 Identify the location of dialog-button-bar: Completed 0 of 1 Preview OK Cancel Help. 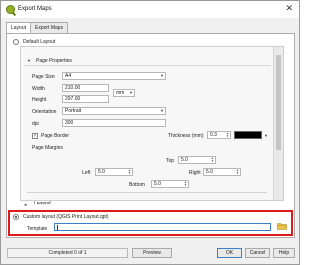
(150, 253).